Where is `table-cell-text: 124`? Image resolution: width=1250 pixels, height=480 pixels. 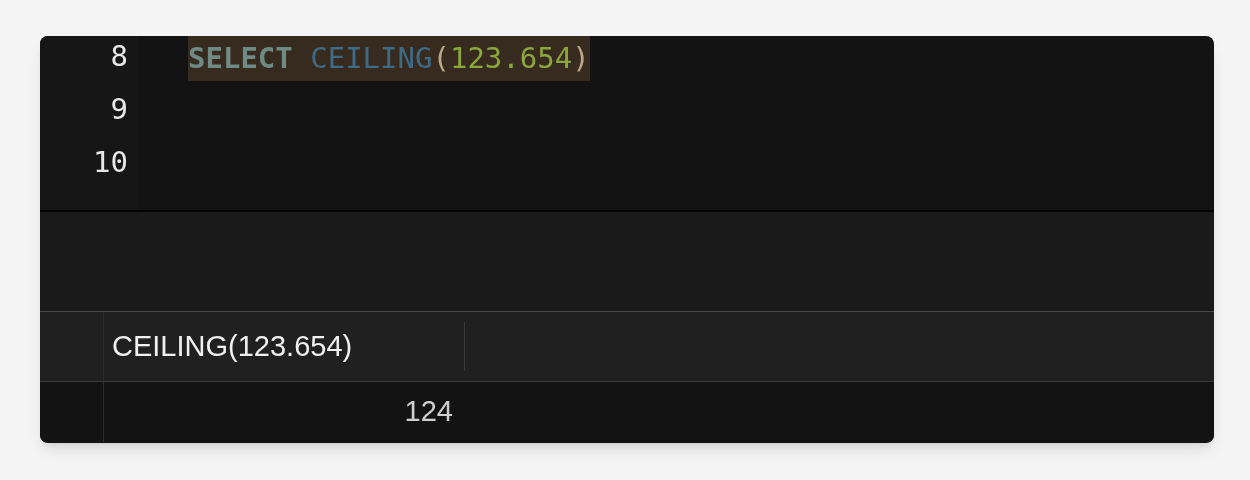 table-cell-text: 124 is located at coordinates (428, 412).